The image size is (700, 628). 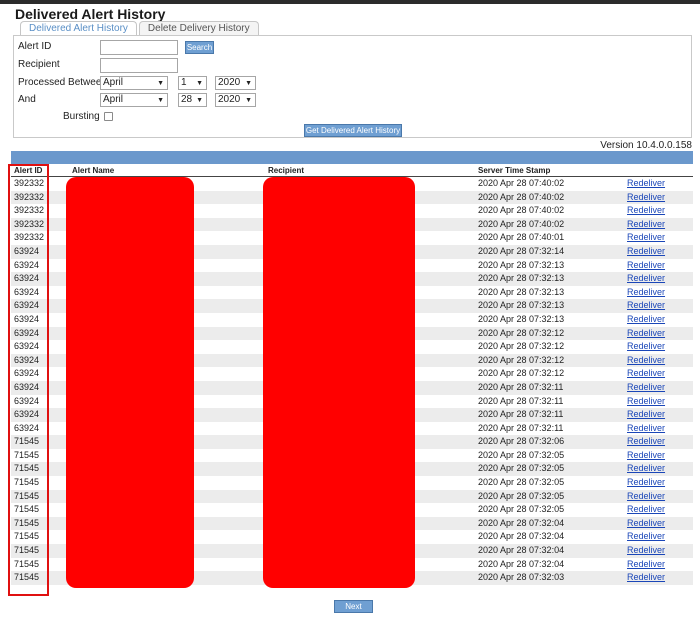 I want to click on redacted-recipients, so click(x=339, y=382).